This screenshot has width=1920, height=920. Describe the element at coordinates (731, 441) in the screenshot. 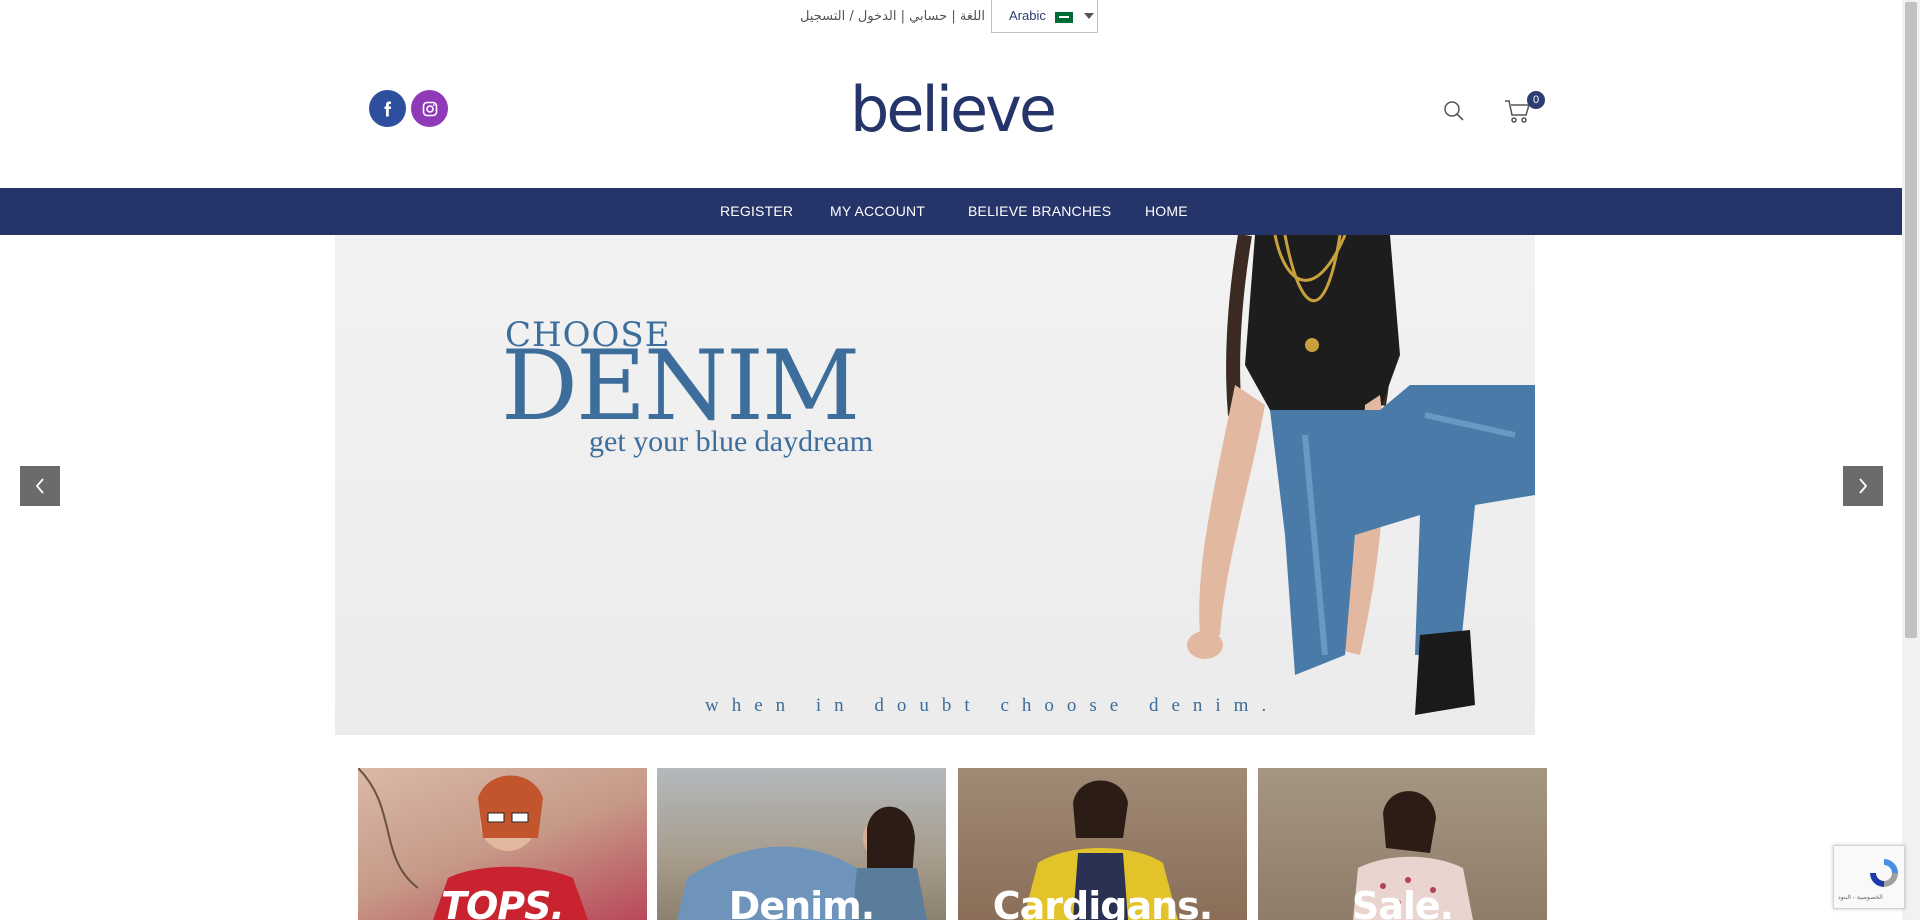

I see `hero-subtitle: get your blue daydream` at that location.